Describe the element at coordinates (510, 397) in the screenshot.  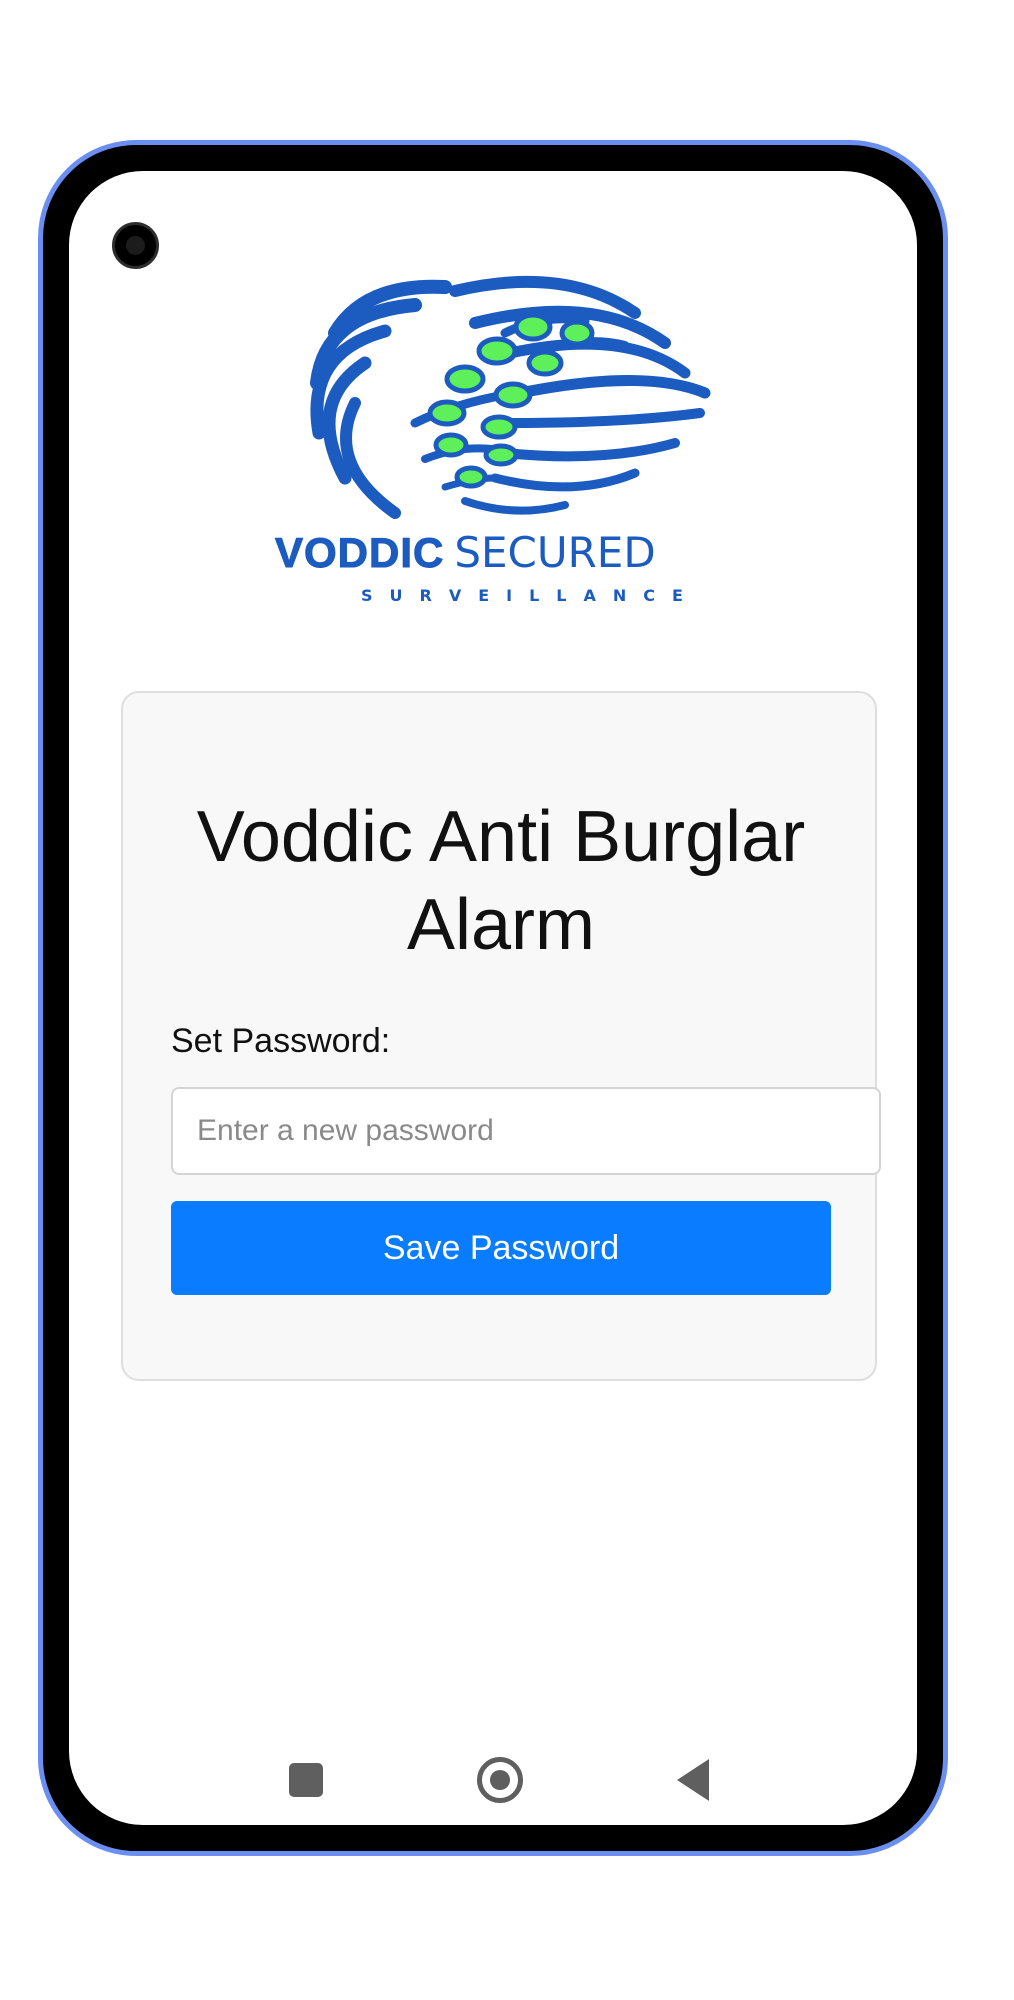
I see `fingerprint-circuit-logo-icon` at that location.